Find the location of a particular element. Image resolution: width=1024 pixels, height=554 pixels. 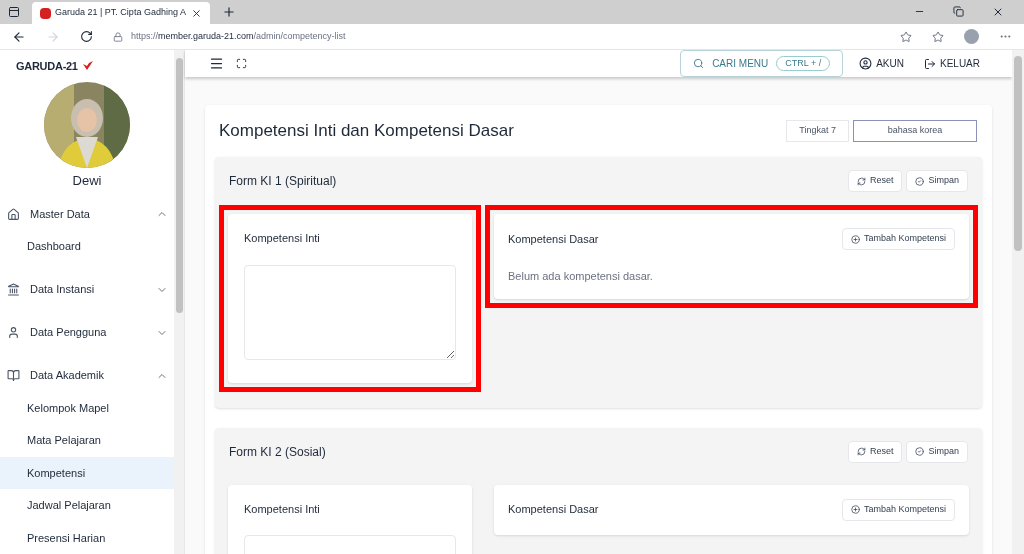

reload-icon is located at coordinates (86, 36).